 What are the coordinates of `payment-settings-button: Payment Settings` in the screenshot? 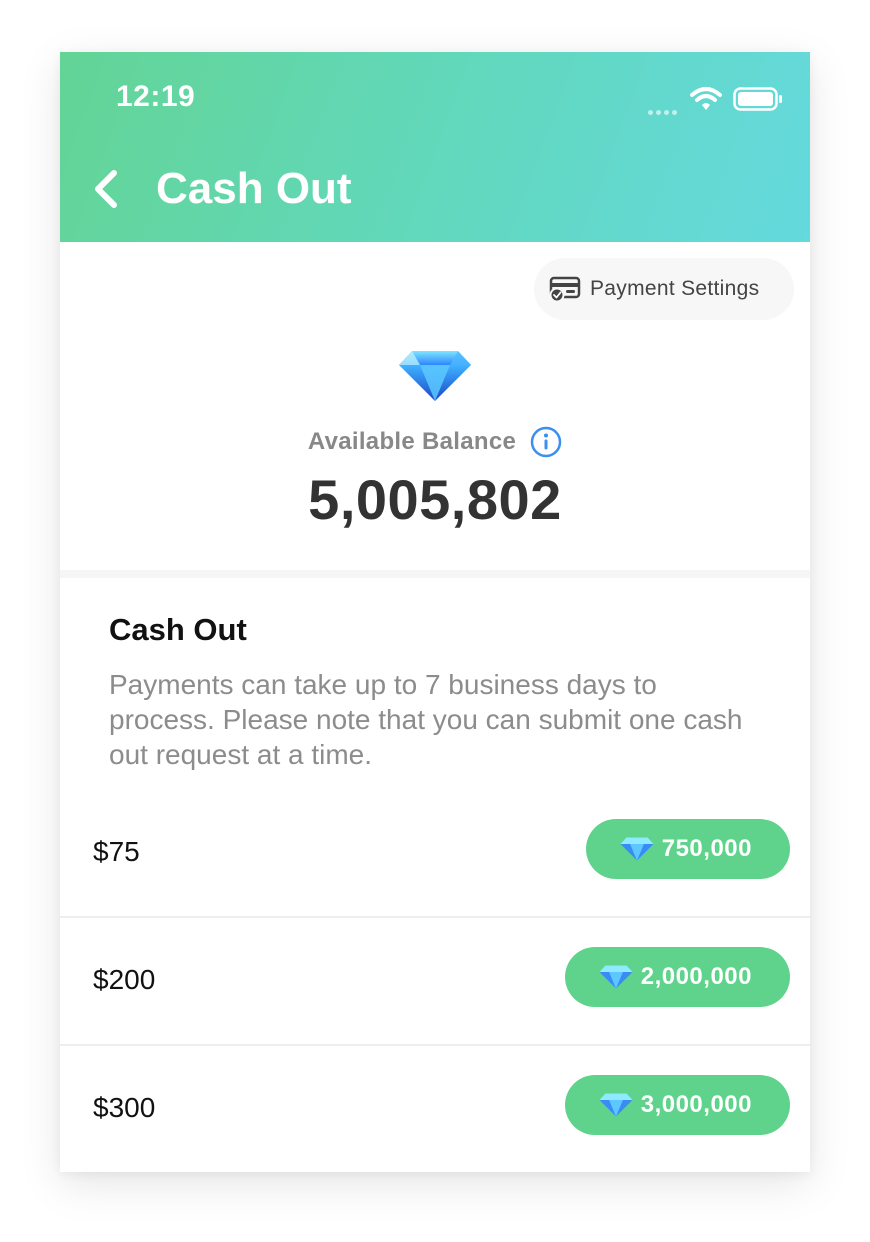 It's located at (664, 289).